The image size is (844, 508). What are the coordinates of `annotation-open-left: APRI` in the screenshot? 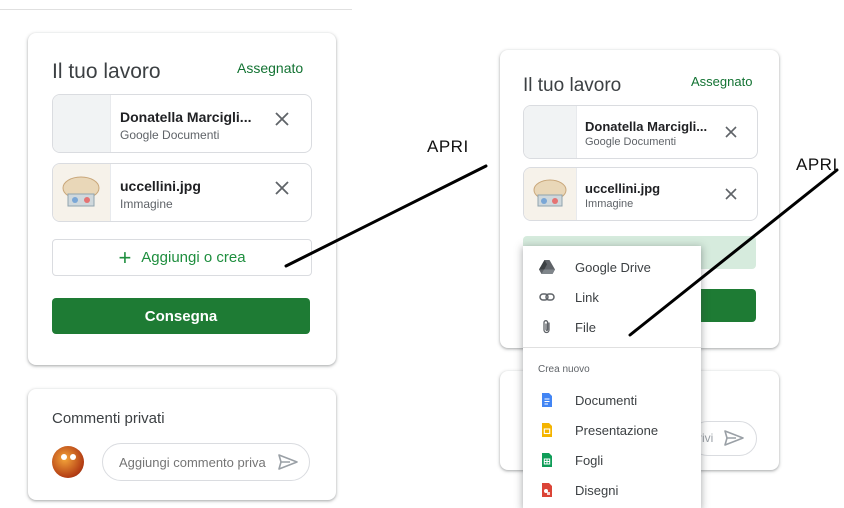 It's located at (448, 146).